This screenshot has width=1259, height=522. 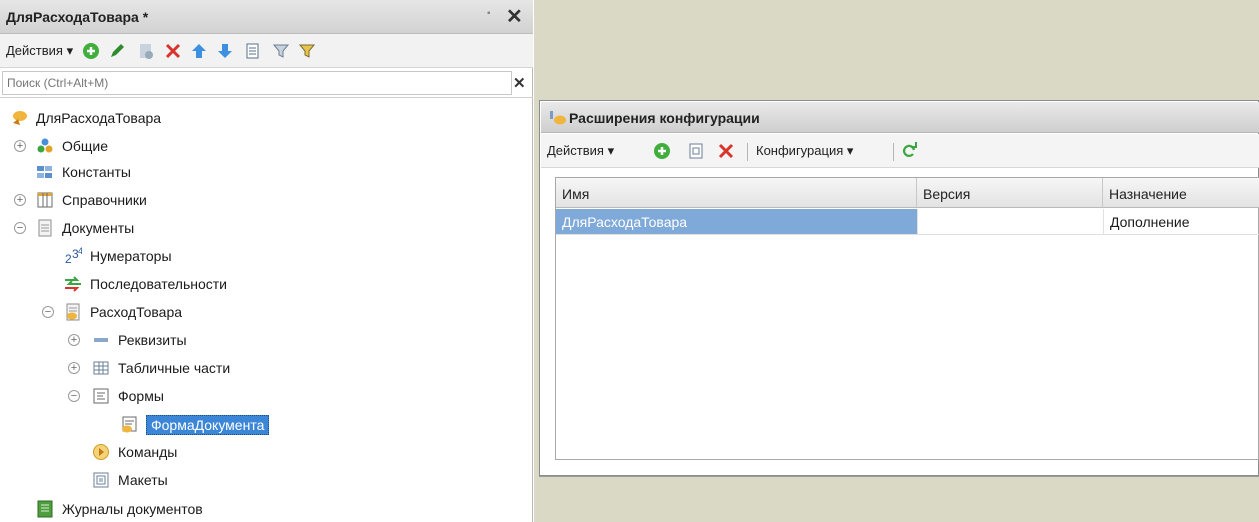 What do you see at coordinates (257, 83) in the screenshot?
I see `search-input` at bounding box center [257, 83].